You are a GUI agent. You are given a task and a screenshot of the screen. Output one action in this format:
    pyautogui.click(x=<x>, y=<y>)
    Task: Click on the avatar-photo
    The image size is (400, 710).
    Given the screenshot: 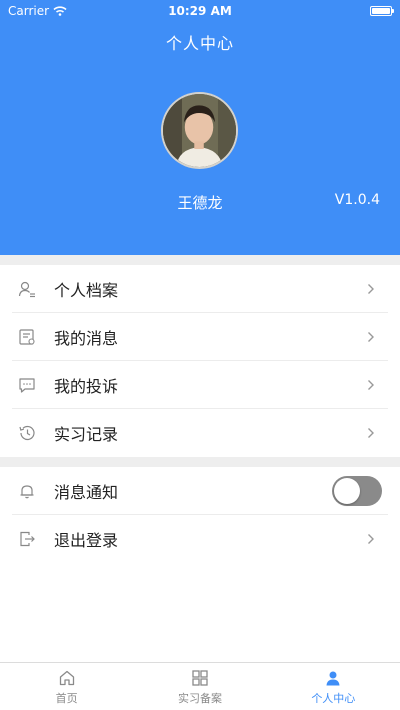 What is the action you would take?
    pyautogui.click(x=199, y=130)
    